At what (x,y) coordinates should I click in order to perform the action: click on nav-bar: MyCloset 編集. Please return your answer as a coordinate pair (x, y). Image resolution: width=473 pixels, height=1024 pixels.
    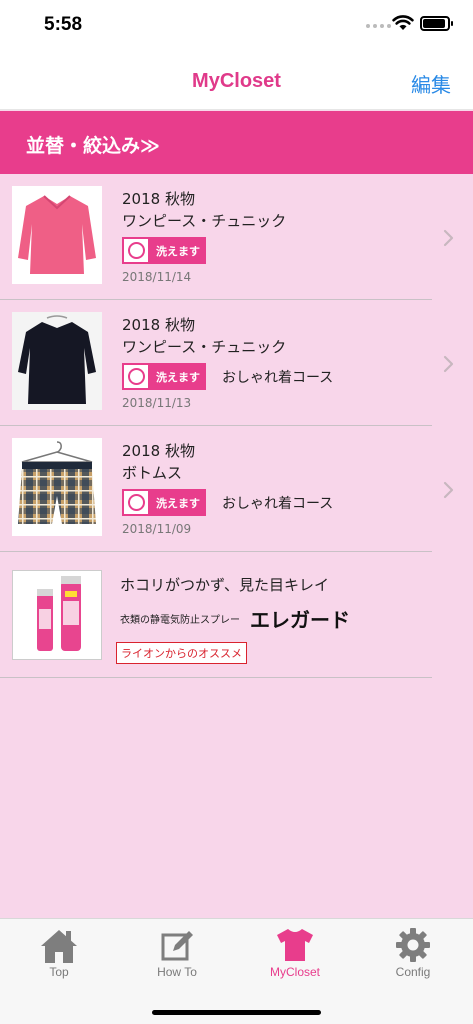
    Looking at the image, I should click on (236, 80).